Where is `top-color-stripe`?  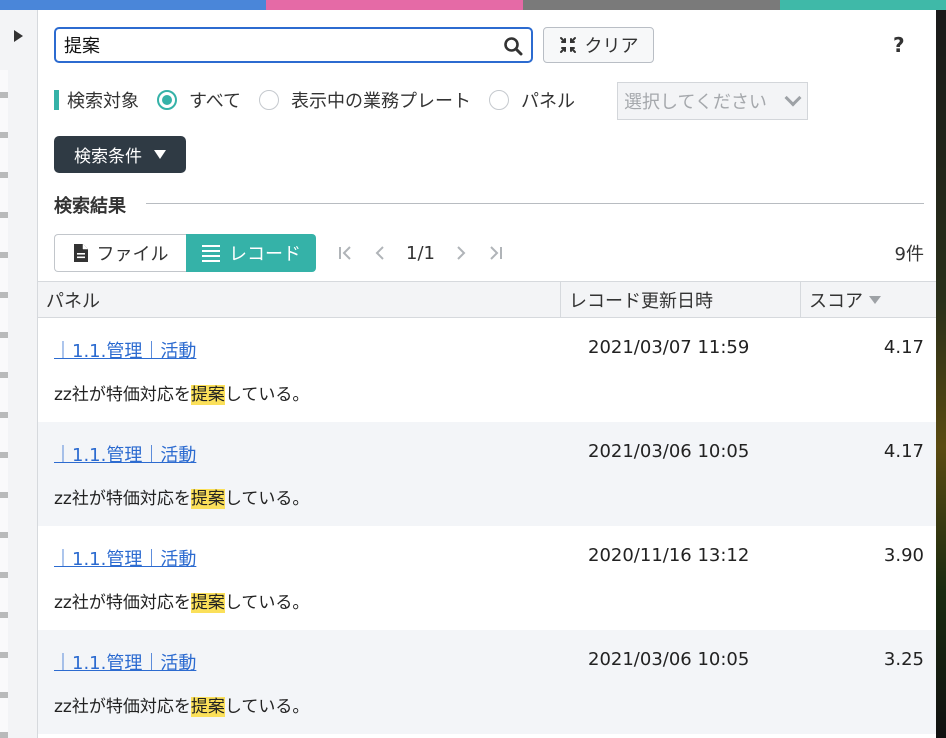 top-color-stripe is located at coordinates (473, 5).